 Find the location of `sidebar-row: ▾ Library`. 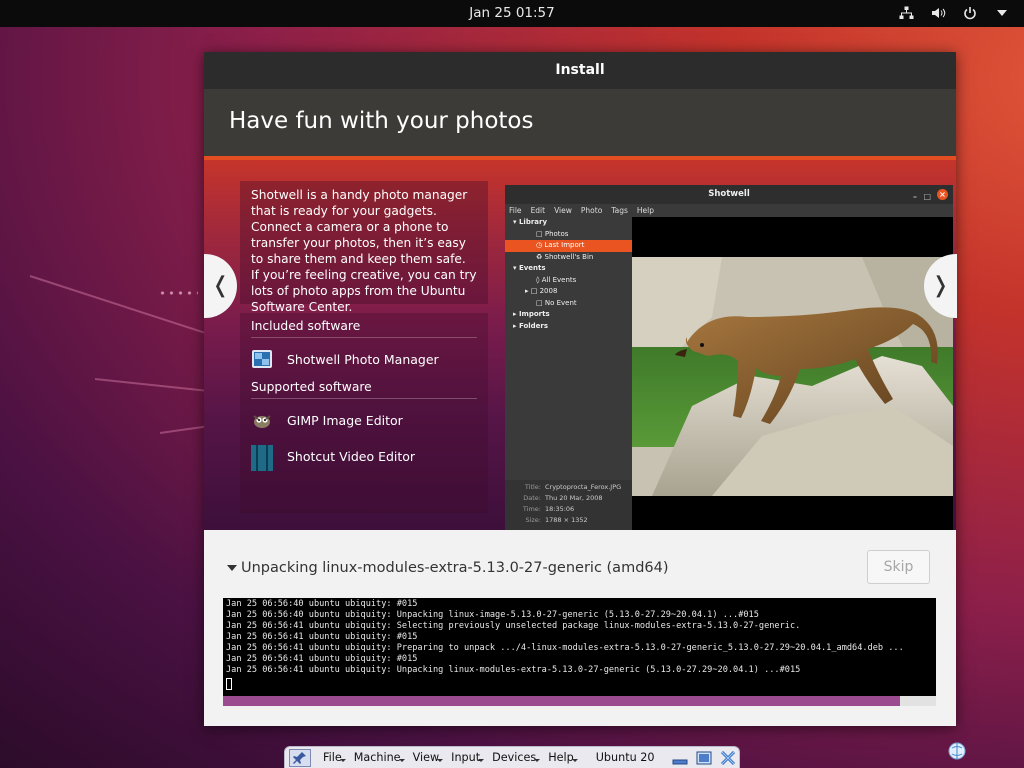

sidebar-row: ▾ Library is located at coordinates (530, 222).